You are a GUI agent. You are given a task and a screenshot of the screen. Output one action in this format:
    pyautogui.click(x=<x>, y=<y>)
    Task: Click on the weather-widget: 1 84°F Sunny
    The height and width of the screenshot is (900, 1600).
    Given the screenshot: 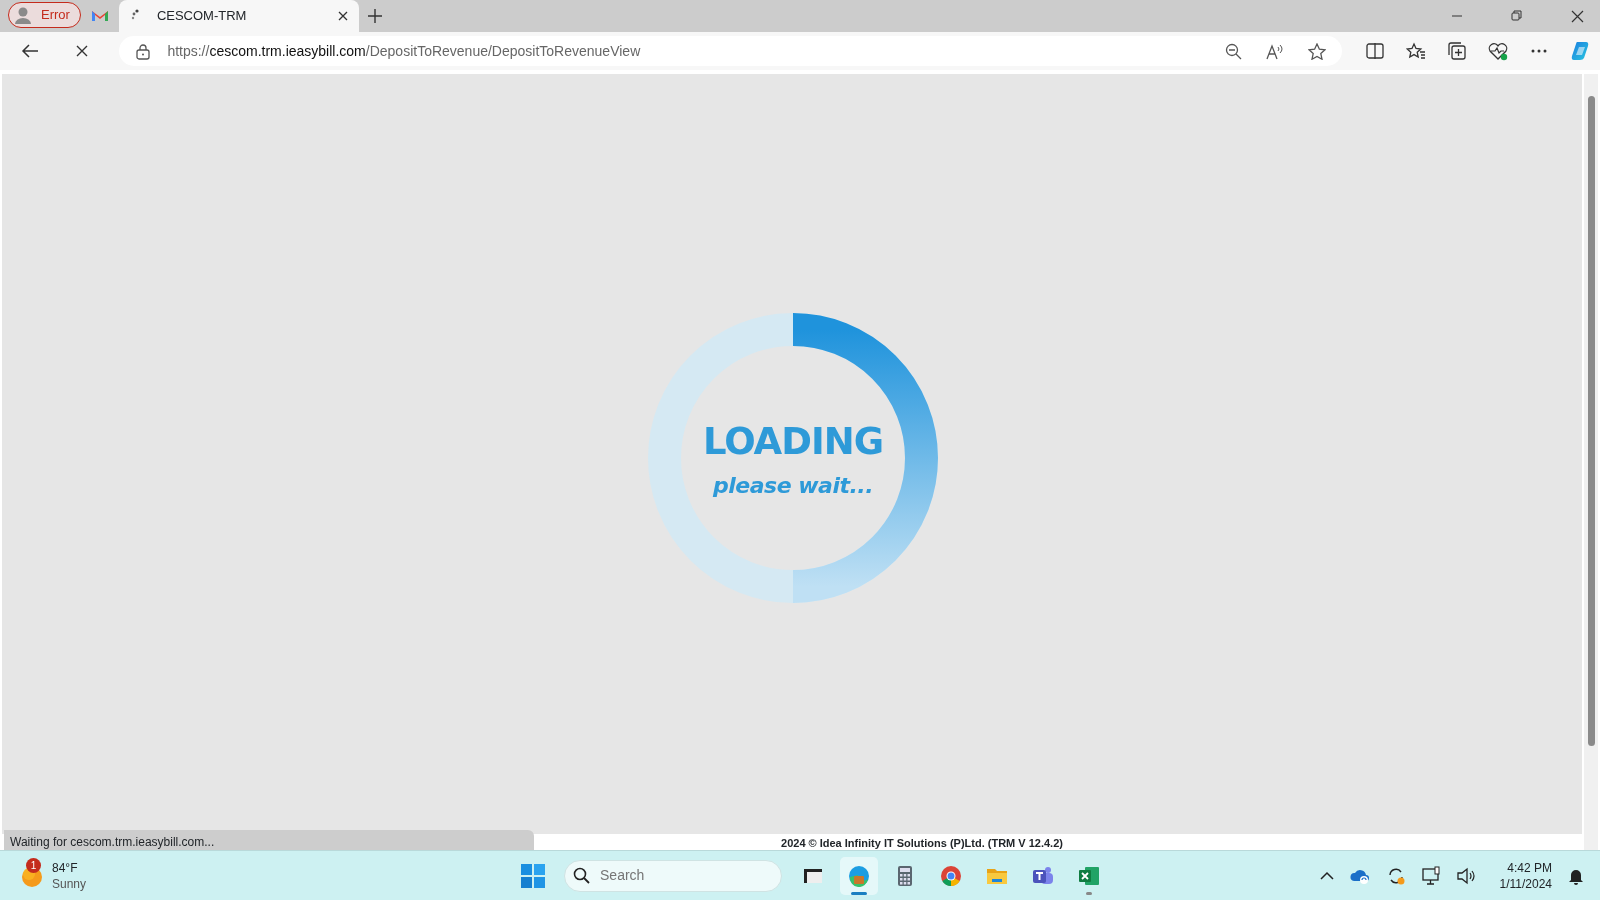 What is the action you would take?
    pyautogui.click(x=51, y=875)
    